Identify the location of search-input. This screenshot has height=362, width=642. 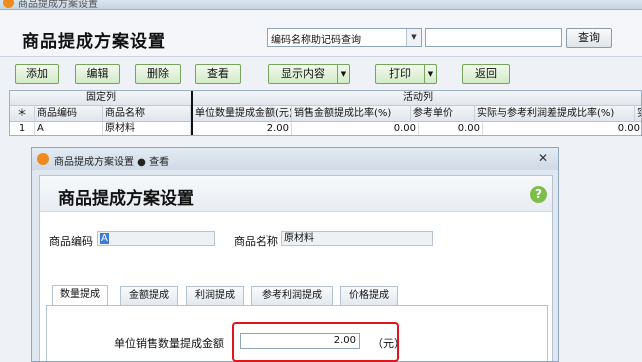
(493, 37).